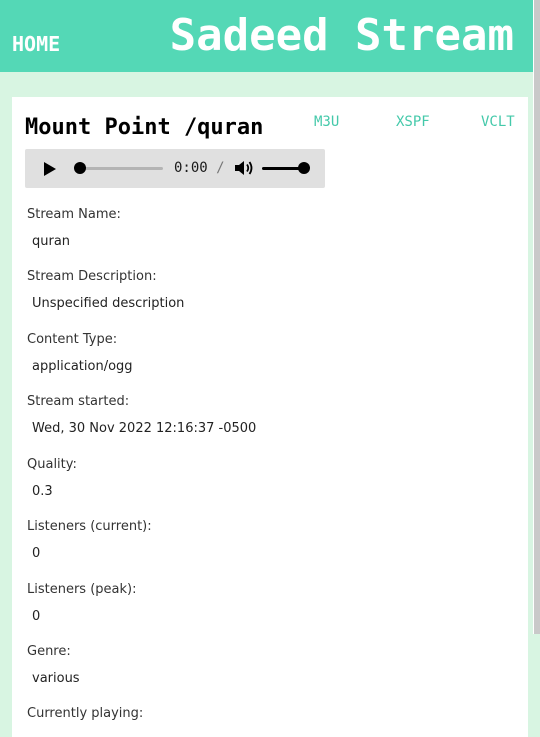 This screenshot has height=737, width=540. Describe the element at coordinates (144, 428) in the screenshot. I see `field-value: Wed, 30 Nov 2022 12:16:37 -0500` at that location.